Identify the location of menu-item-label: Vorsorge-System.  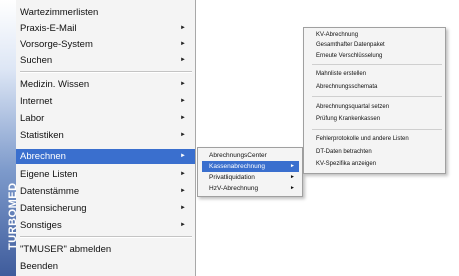
(56, 44).